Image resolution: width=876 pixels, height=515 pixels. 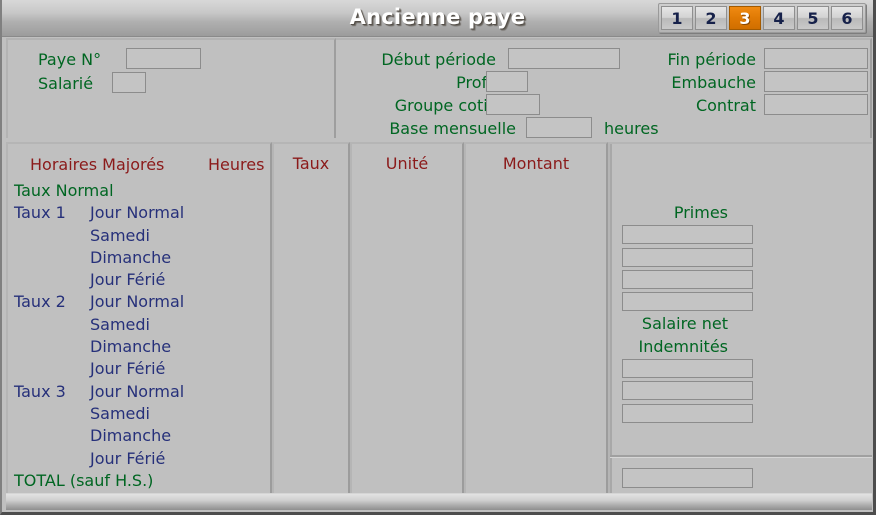 What do you see at coordinates (713, 82) in the screenshot?
I see `embauche-label: Embauche` at bounding box center [713, 82].